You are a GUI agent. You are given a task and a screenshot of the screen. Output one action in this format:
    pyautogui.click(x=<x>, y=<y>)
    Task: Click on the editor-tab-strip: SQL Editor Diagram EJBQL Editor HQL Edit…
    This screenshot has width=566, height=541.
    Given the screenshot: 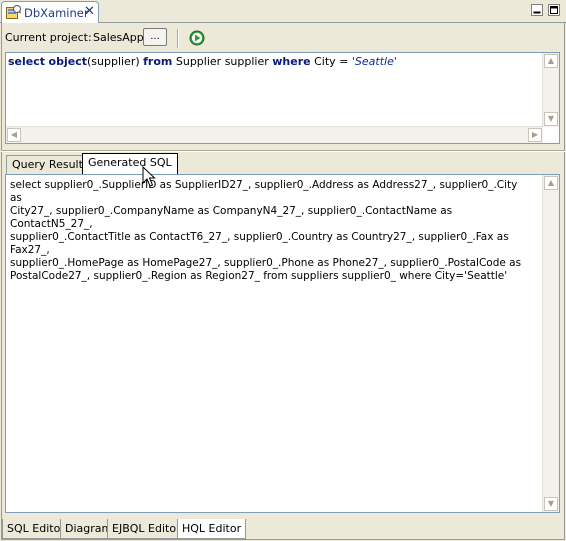 What is the action you would take?
    pyautogui.click(x=283, y=529)
    